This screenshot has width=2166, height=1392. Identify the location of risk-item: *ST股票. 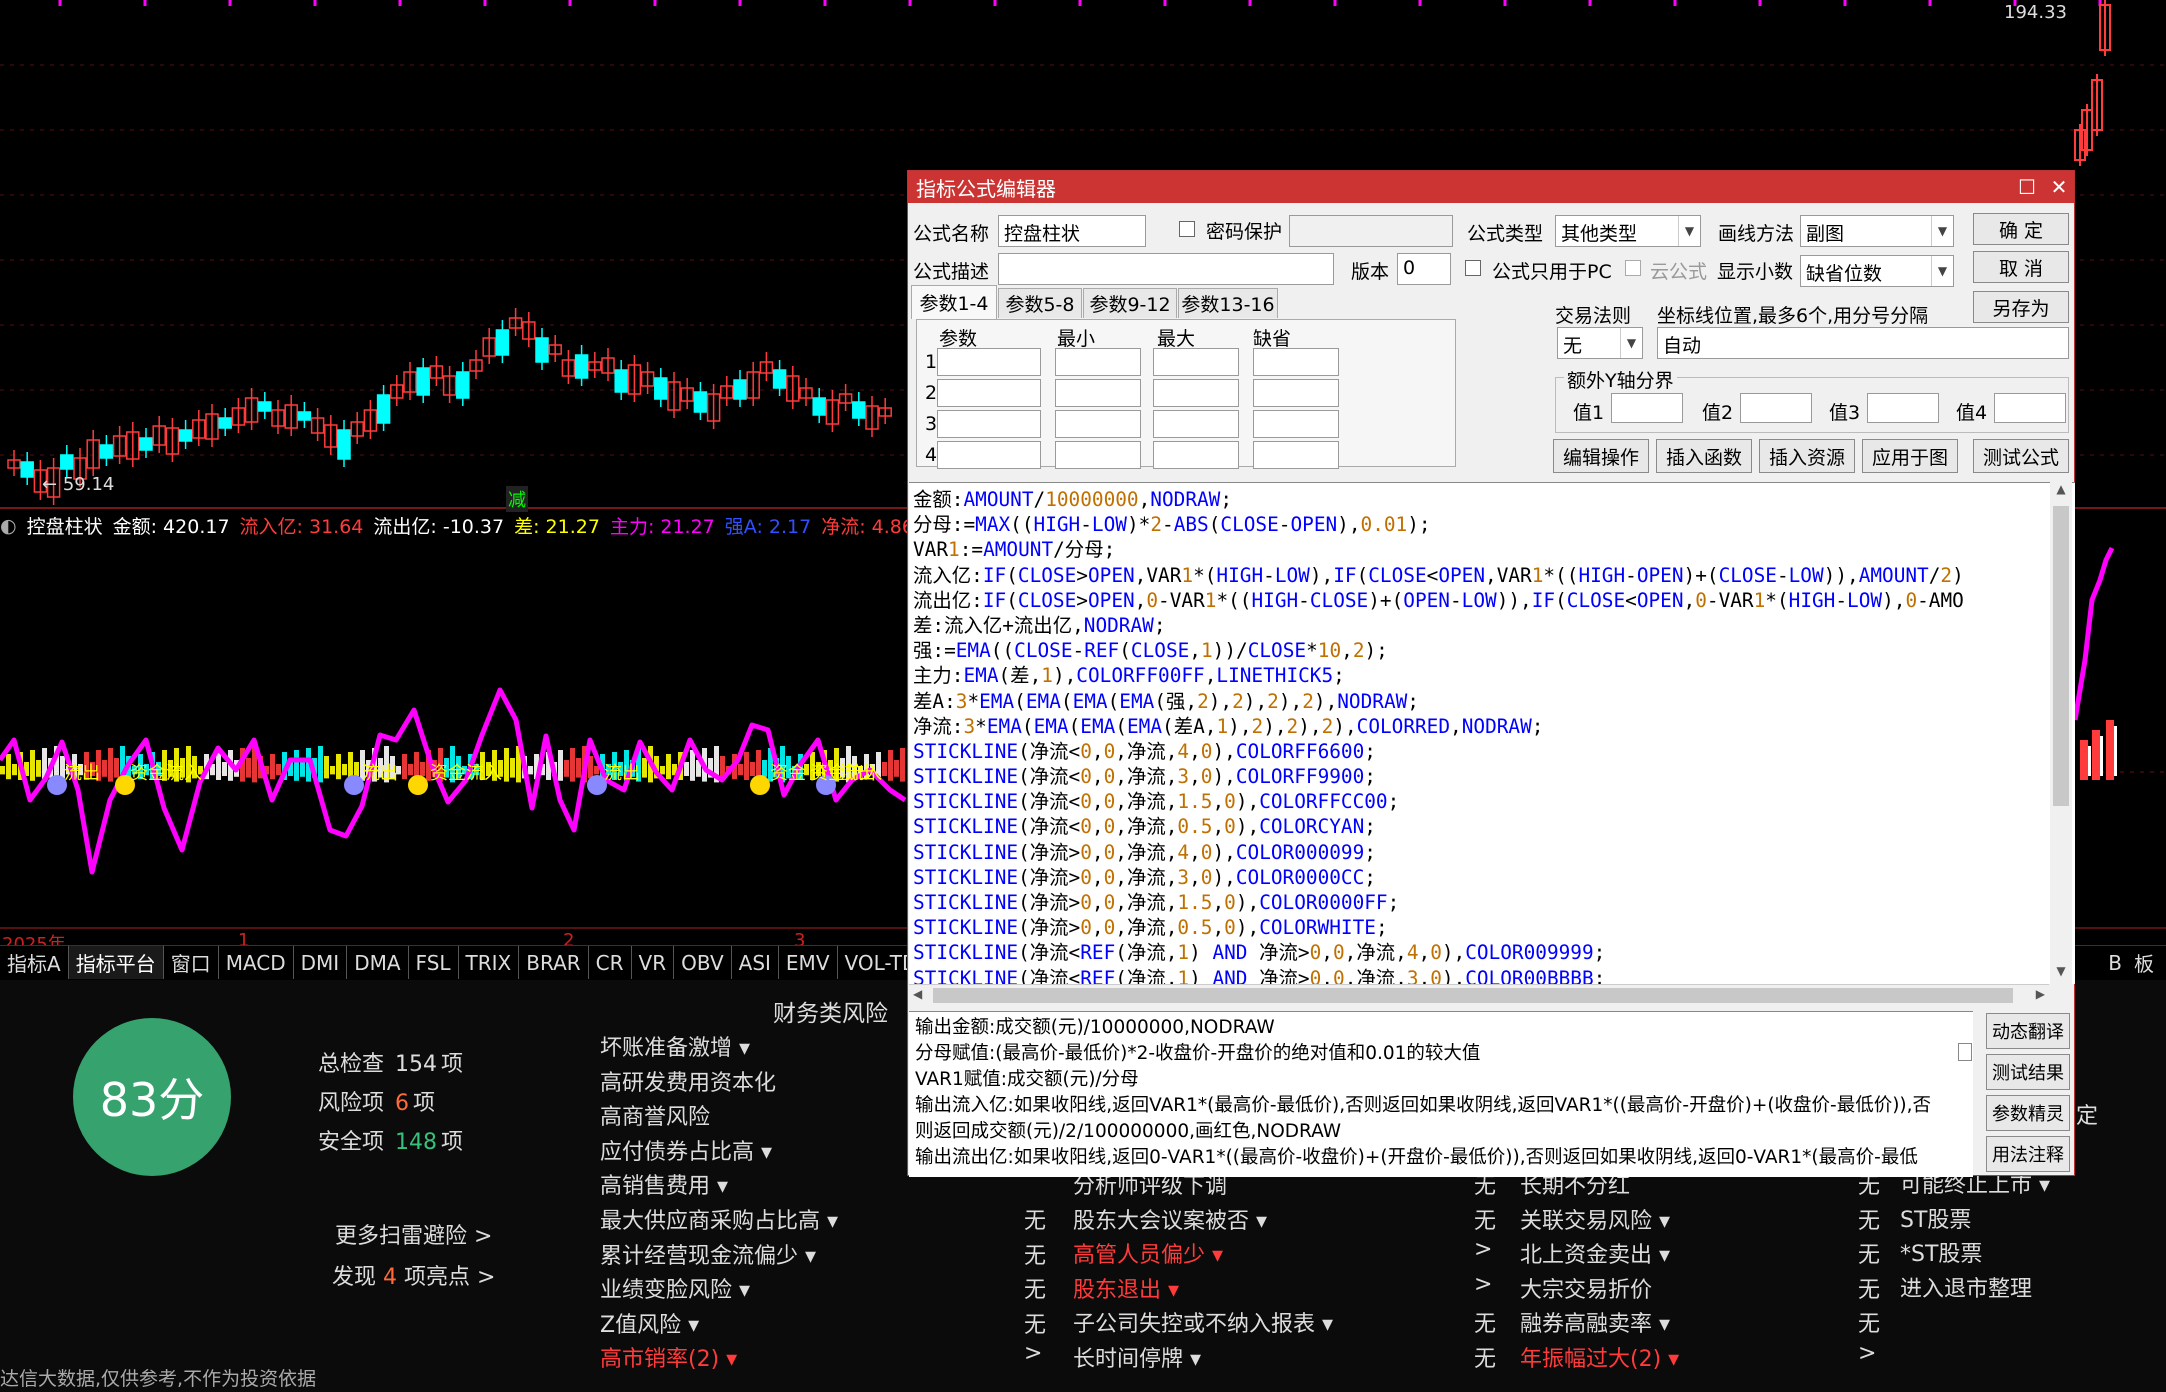
(1941, 1252).